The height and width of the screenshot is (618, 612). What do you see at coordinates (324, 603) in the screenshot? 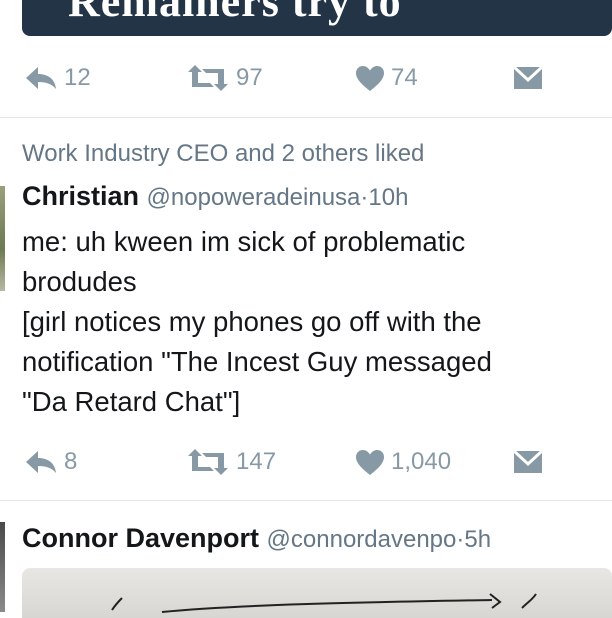
I see `sketch-lines` at bounding box center [324, 603].